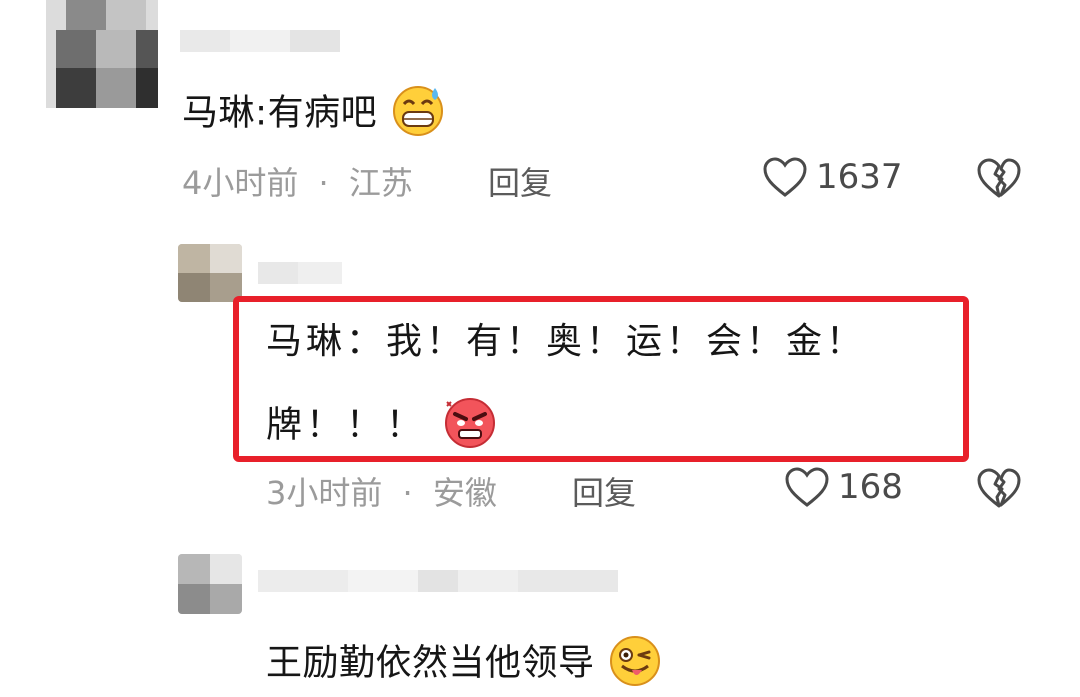 The height and width of the screenshot is (697, 1080). Describe the element at coordinates (464, 493) in the screenshot. I see `location: 安徽` at that location.